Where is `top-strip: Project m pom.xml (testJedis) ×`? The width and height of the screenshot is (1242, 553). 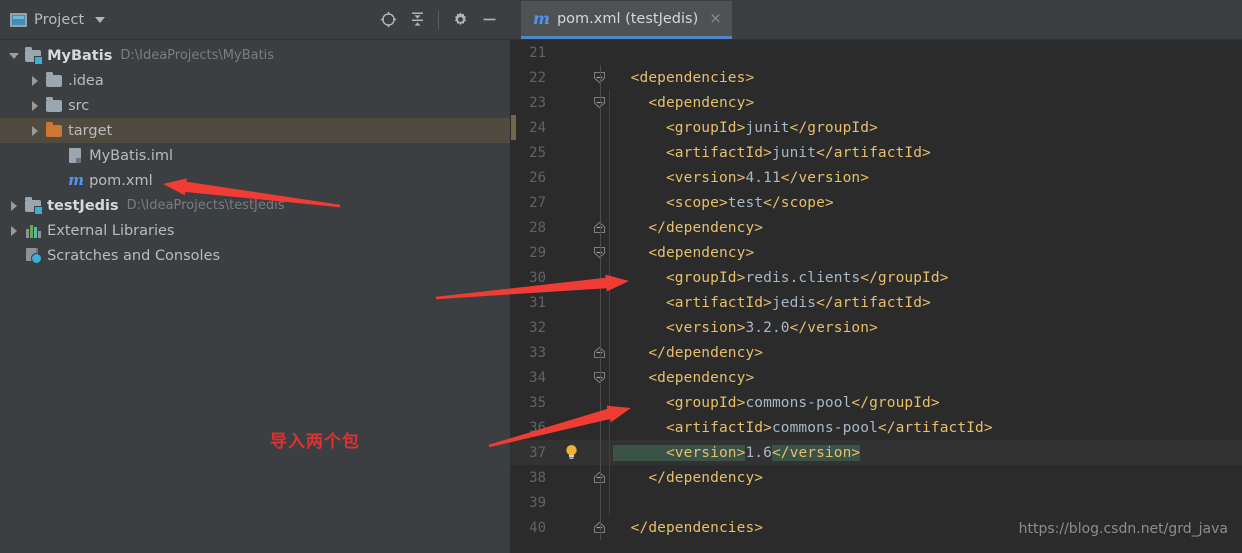
top-strip: Project m pom.xml (testJedis) × is located at coordinates (621, 20).